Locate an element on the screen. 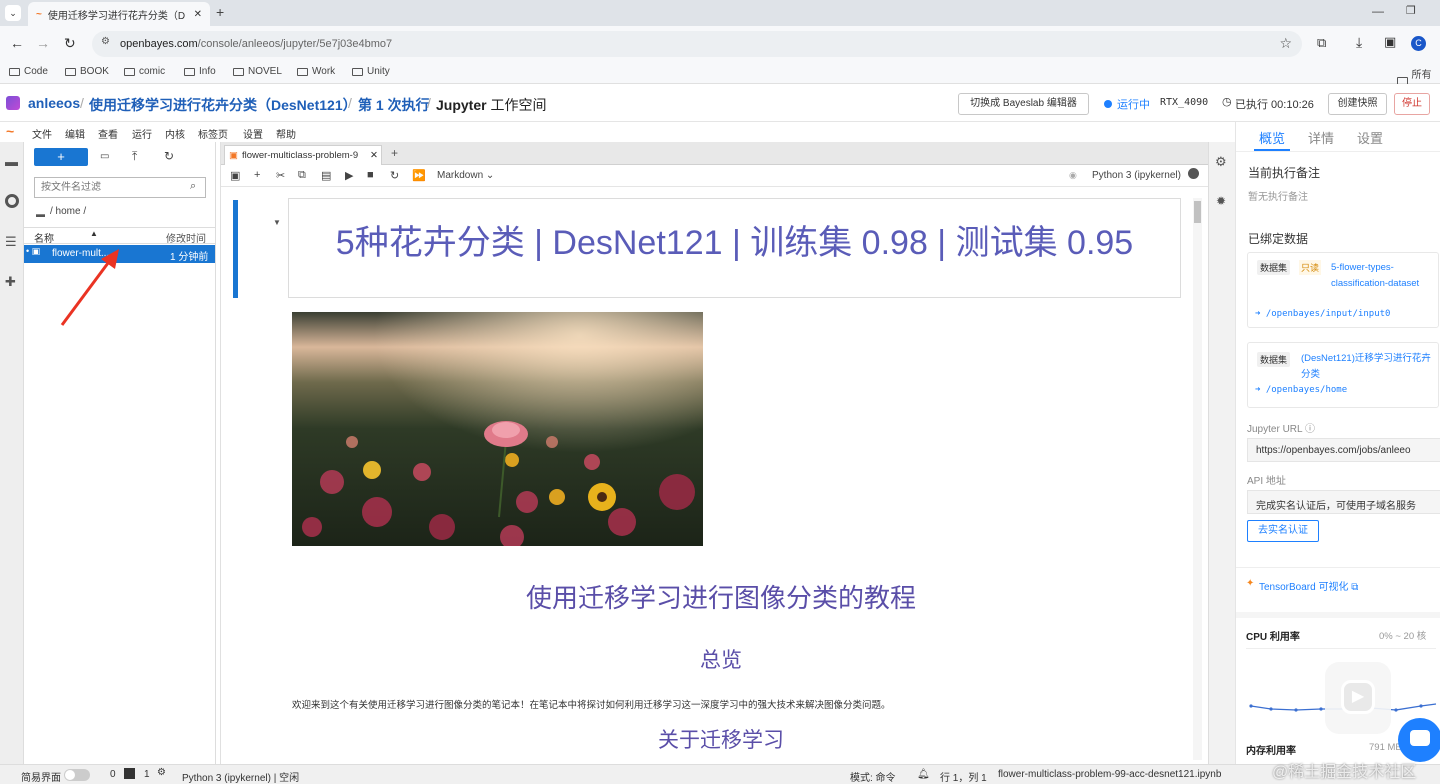  toc-icon: ☰ is located at coordinates (11, 242).